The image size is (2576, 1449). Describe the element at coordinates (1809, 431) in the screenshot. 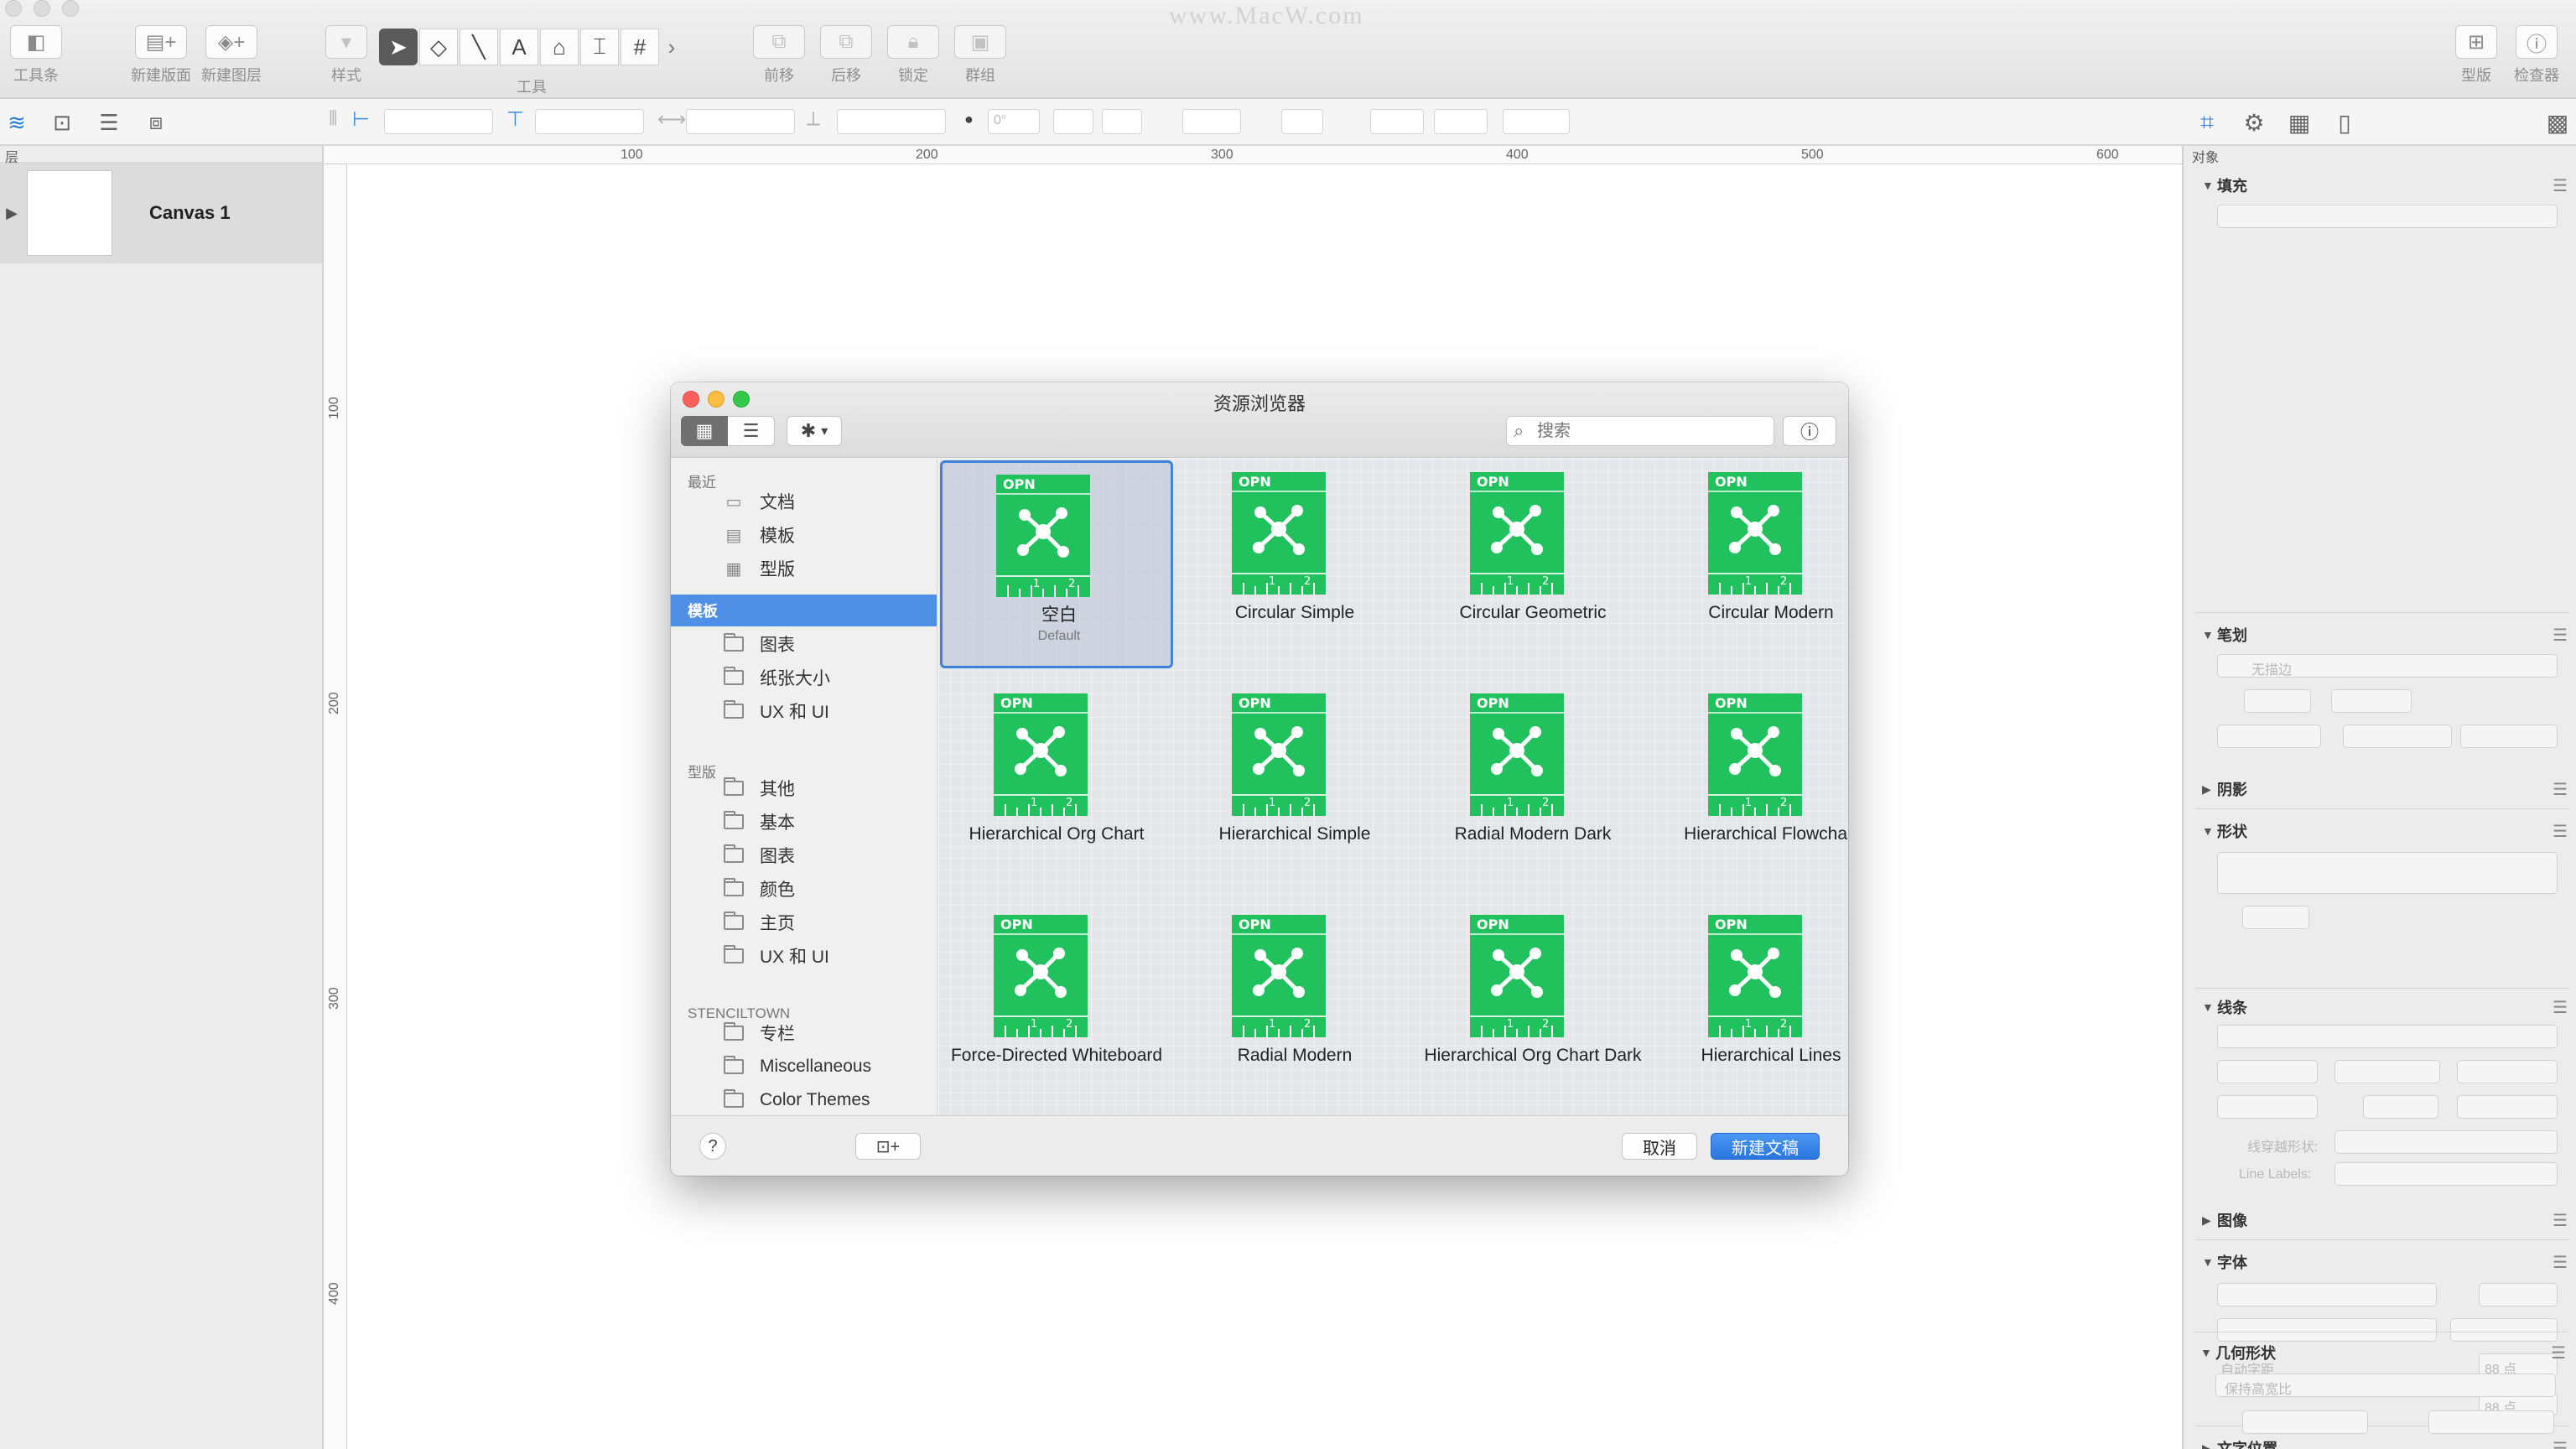

I see `info-button: ⓘ` at that location.